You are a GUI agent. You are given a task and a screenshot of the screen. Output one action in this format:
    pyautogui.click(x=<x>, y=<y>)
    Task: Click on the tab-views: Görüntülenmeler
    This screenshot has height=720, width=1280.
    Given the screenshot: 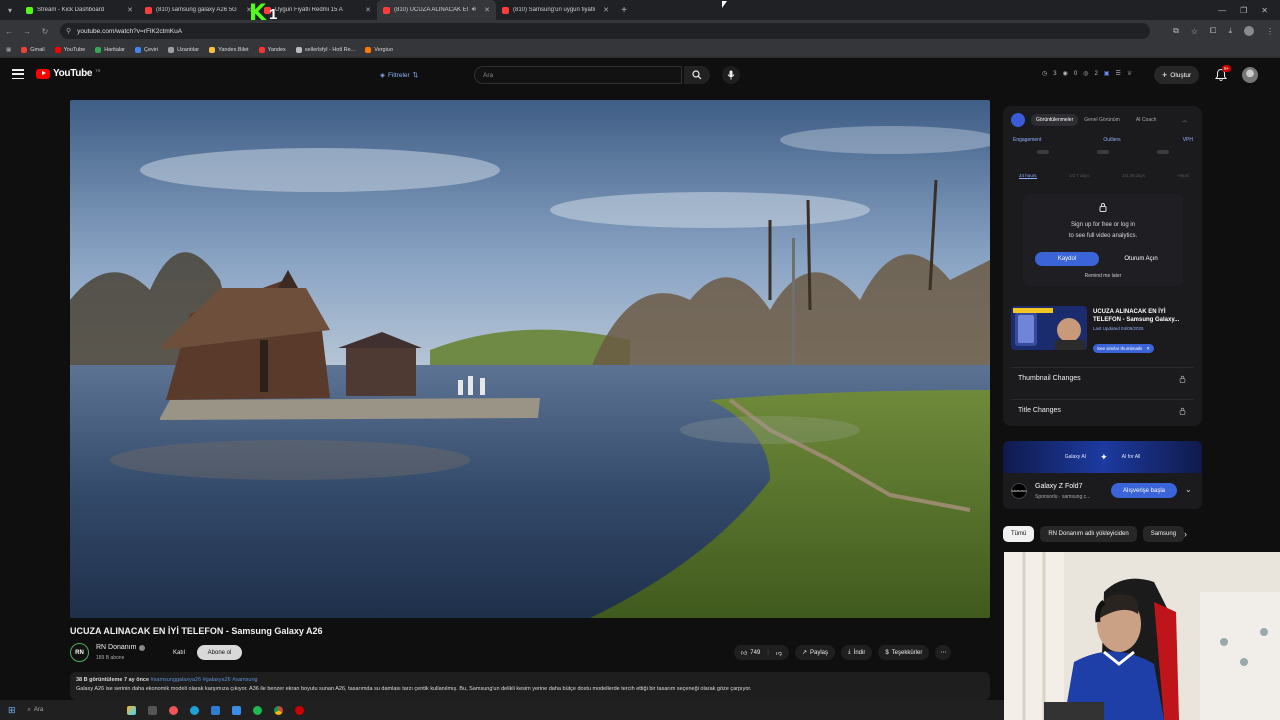 What is the action you would take?
    pyautogui.click(x=1055, y=120)
    